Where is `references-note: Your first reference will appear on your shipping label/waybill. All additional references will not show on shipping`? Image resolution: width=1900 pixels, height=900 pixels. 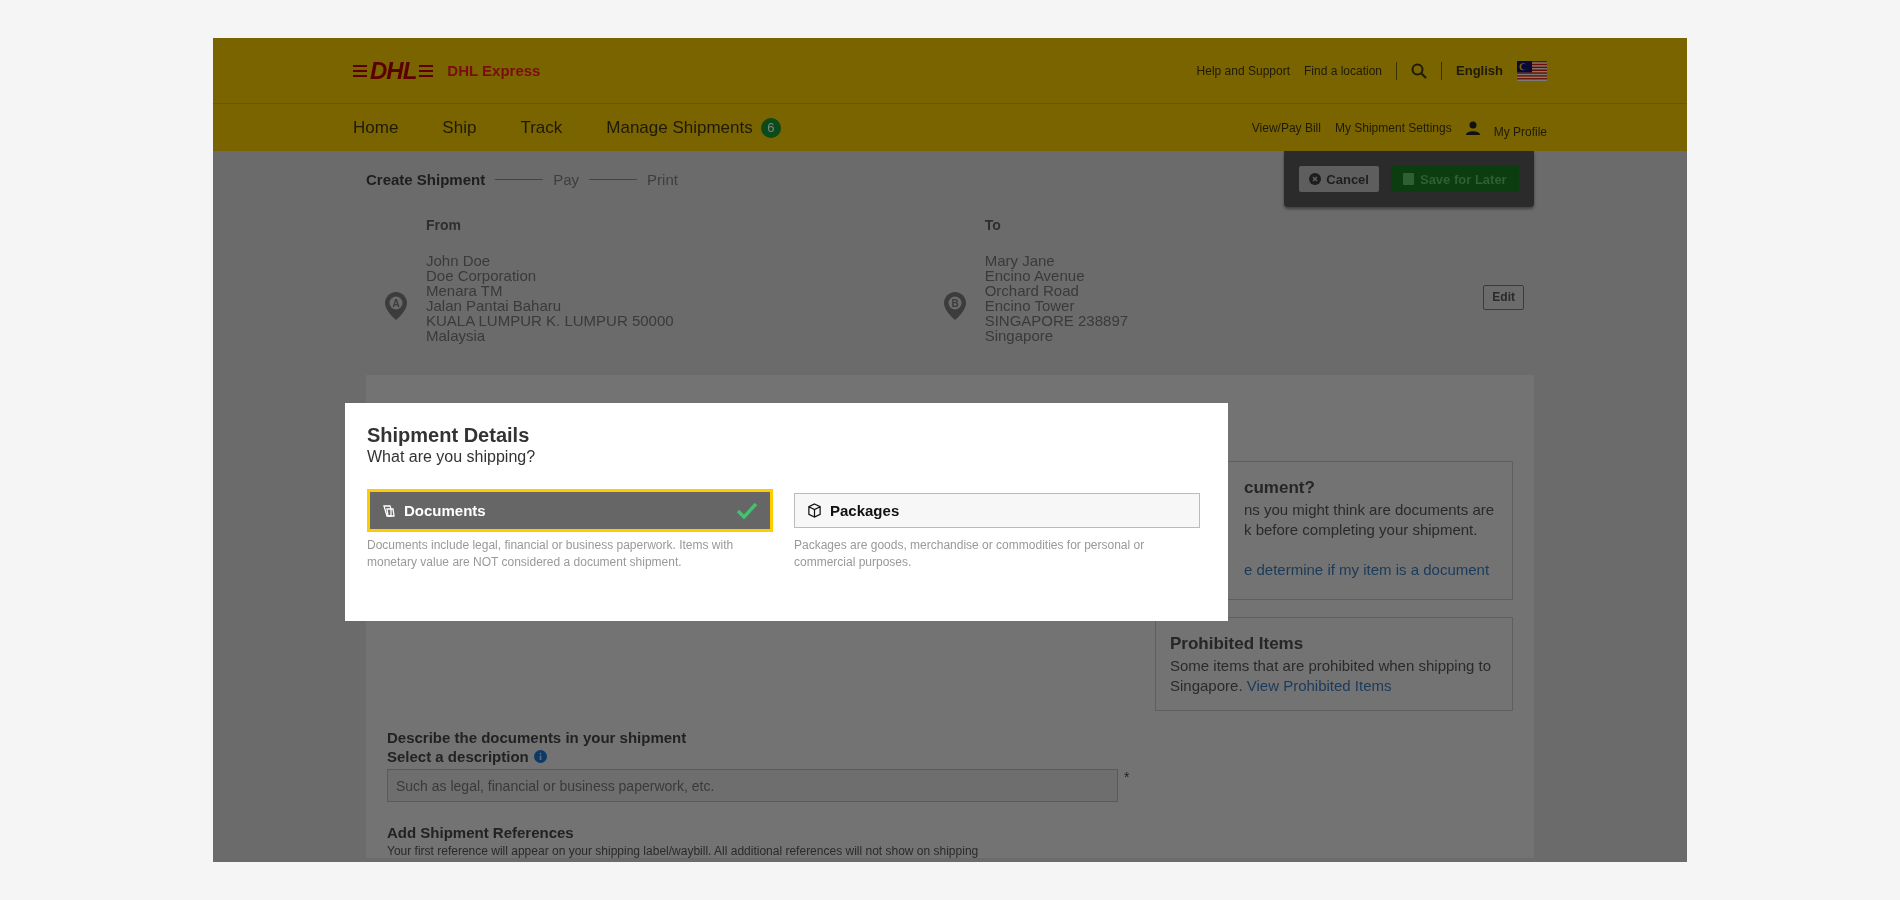 references-note: Your first reference will appear on your shipping label/waybill. All additional references will not show on shipping is located at coordinates (683, 851).